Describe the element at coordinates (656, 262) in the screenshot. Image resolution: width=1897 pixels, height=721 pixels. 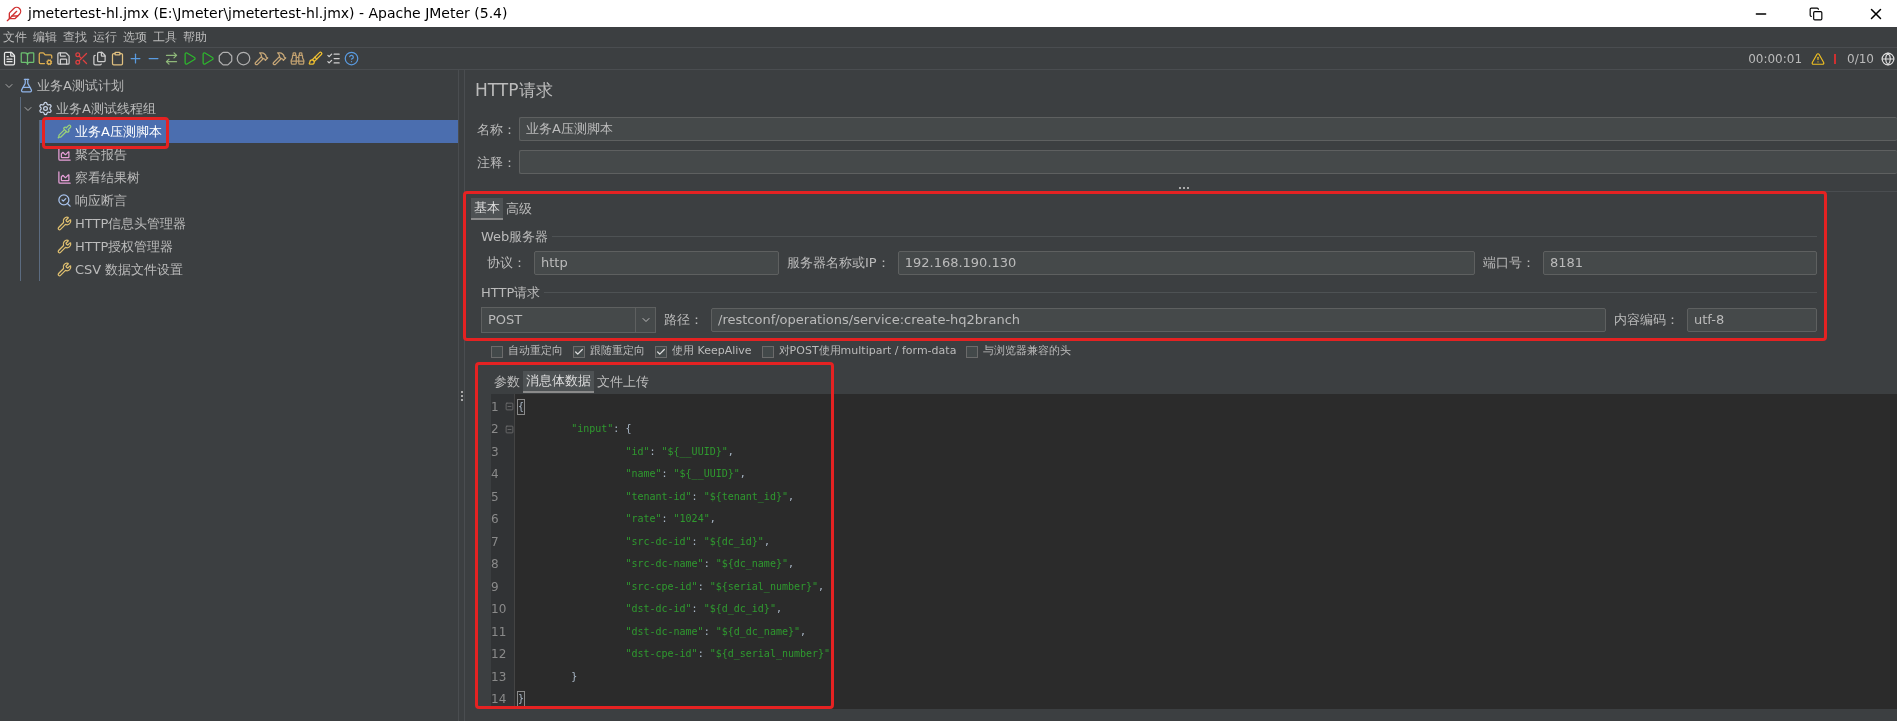
I see `protocol-field: http` at that location.